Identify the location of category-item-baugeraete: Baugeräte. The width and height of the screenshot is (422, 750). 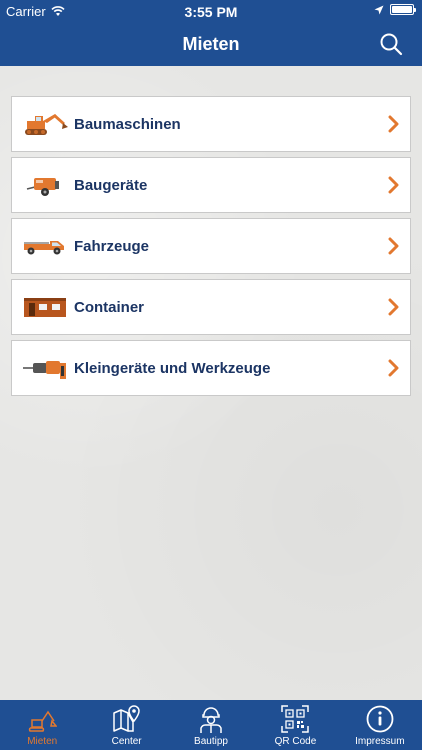
(211, 185).